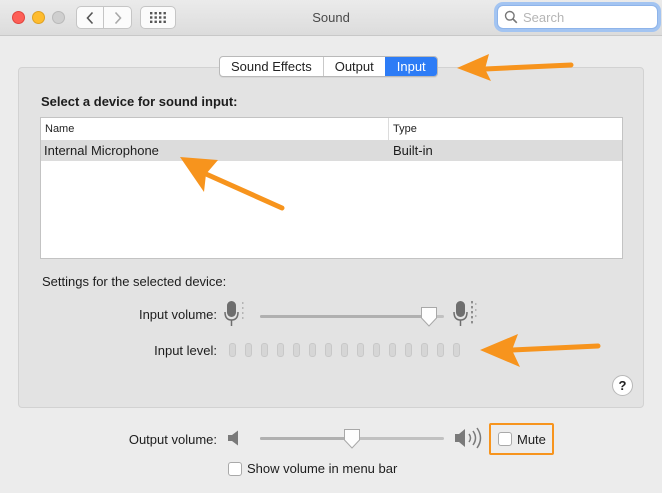 Image resolution: width=662 pixels, height=493 pixels. What do you see at coordinates (505, 439) in the screenshot?
I see `mute-checkbox` at bounding box center [505, 439].